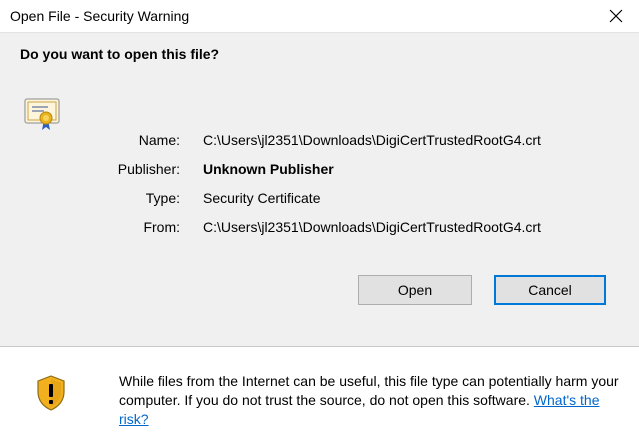 The height and width of the screenshot is (440, 639). Describe the element at coordinates (51, 393) in the screenshot. I see `shield-warning-icon` at that location.